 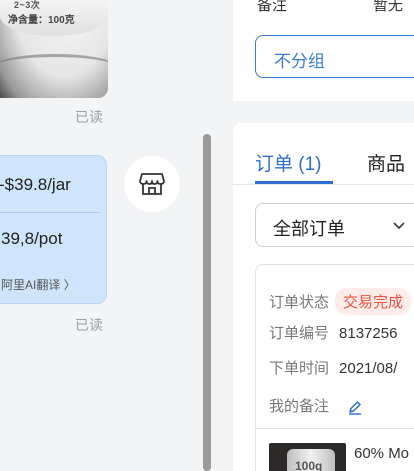 What do you see at coordinates (288, 162) in the screenshot?
I see `tab-orders: 订单 (1)` at bounding box center [288, 162].